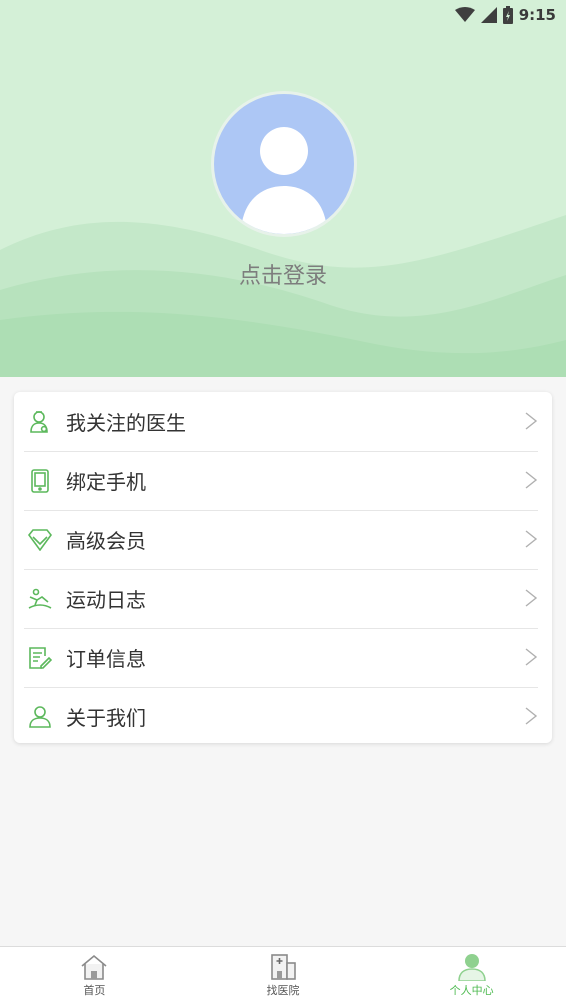 The width and height of the screenshot is (566, 1007). Describe the element at coordinates (488, 15) in the screenshot. I see `signal-icon` at that location.